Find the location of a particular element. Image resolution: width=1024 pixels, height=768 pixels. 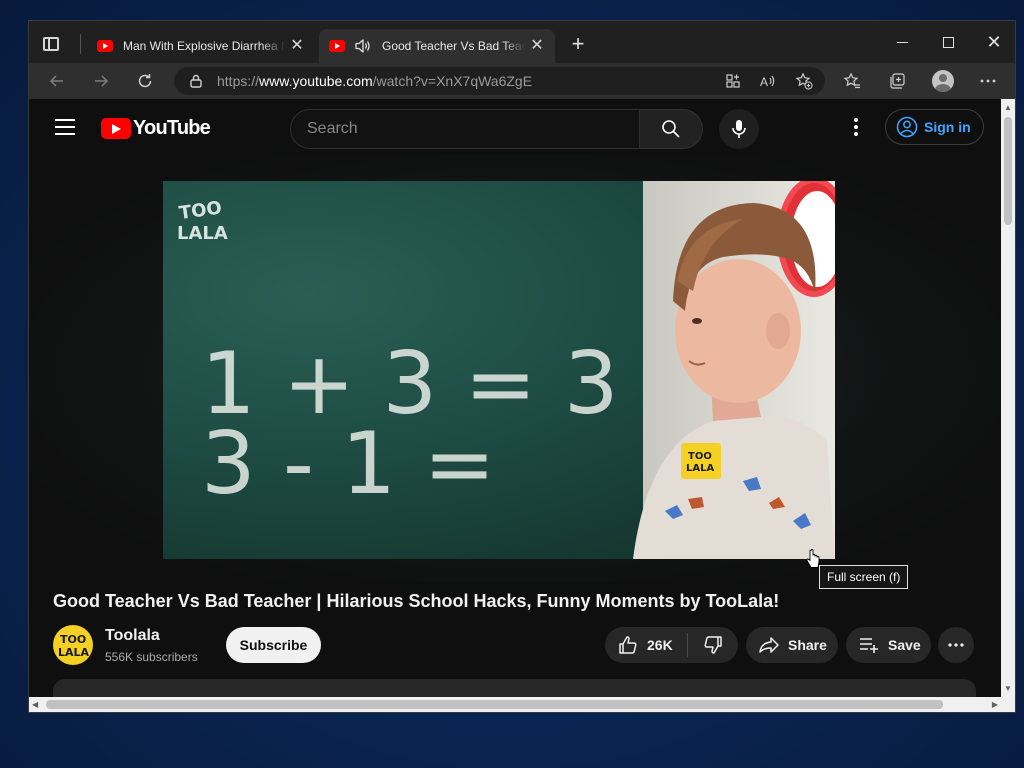

scroll-up-arrow-icon: ▲ is located at coordinates (1008, 107).